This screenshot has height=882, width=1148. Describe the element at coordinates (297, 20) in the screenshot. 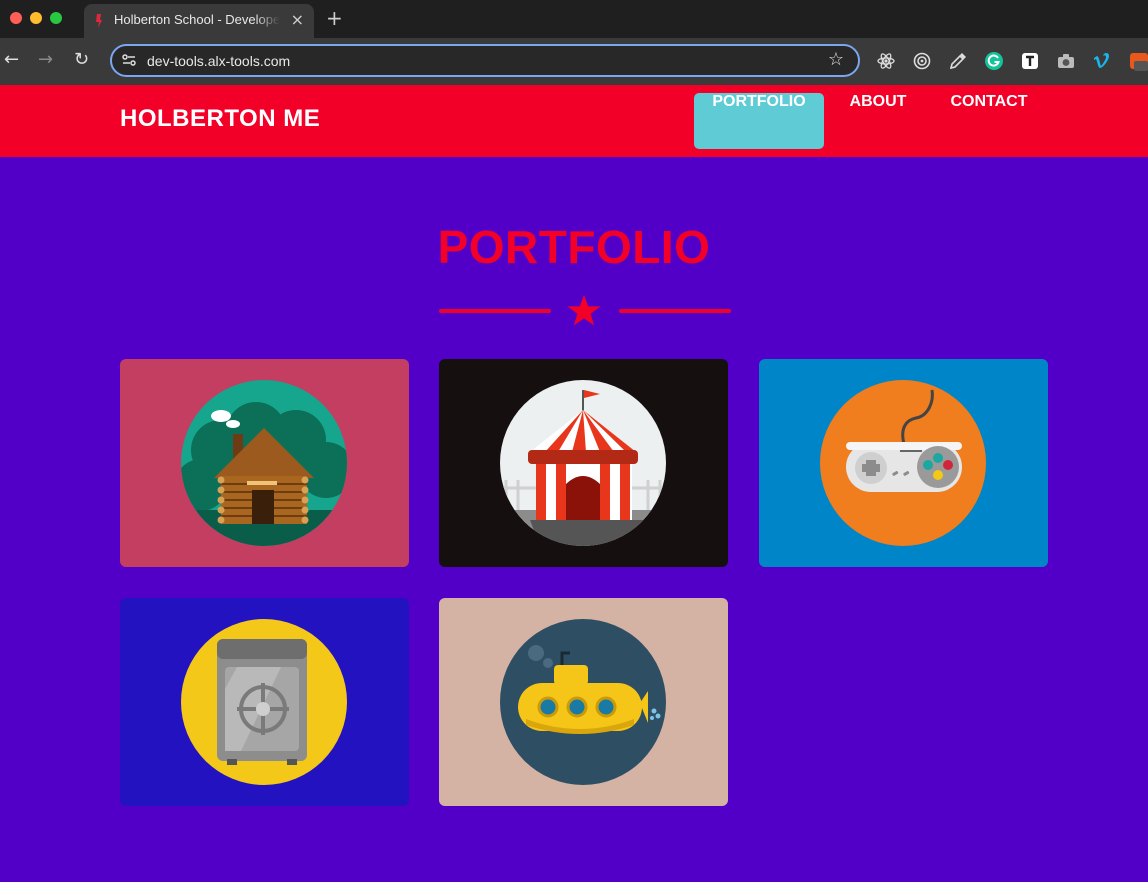

I see `tab-close-icon: ×` at that location.